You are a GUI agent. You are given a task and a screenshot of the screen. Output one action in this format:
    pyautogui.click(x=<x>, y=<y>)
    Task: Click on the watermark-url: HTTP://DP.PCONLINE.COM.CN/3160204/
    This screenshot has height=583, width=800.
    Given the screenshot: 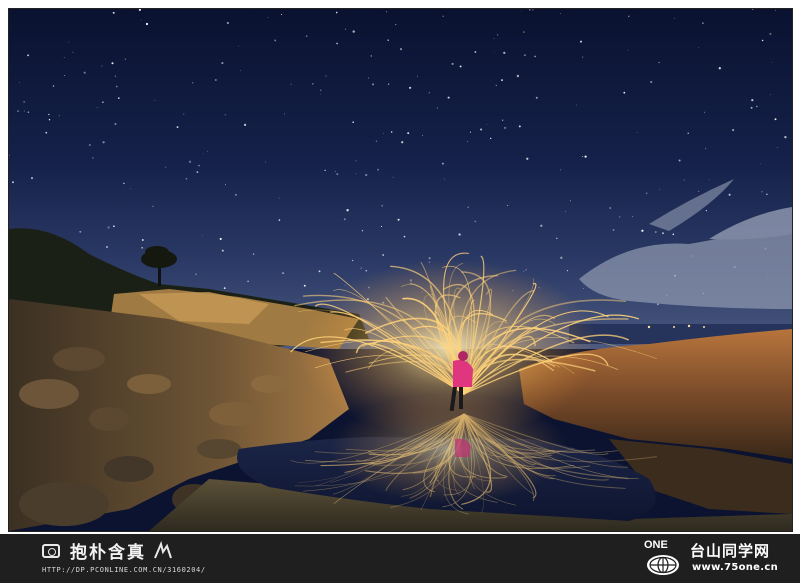 What is the action you would take?
    pyautogui.click(x=124, y=570)
    